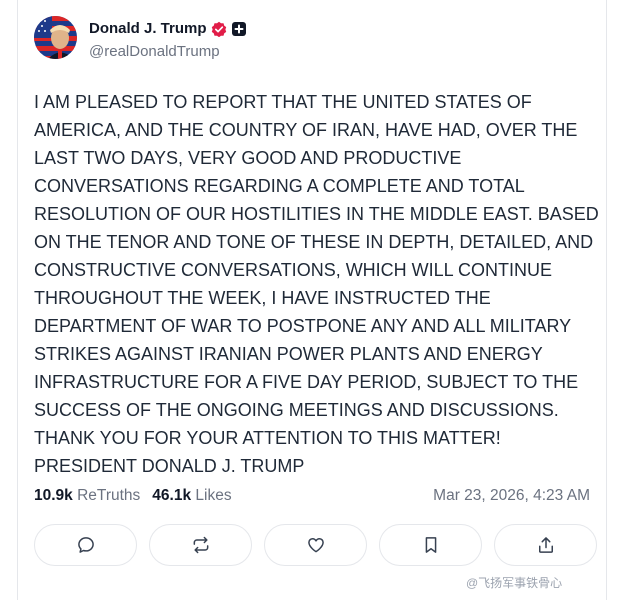  I want to click on author-display-name: Donald J. Trump, so click(148, 28).